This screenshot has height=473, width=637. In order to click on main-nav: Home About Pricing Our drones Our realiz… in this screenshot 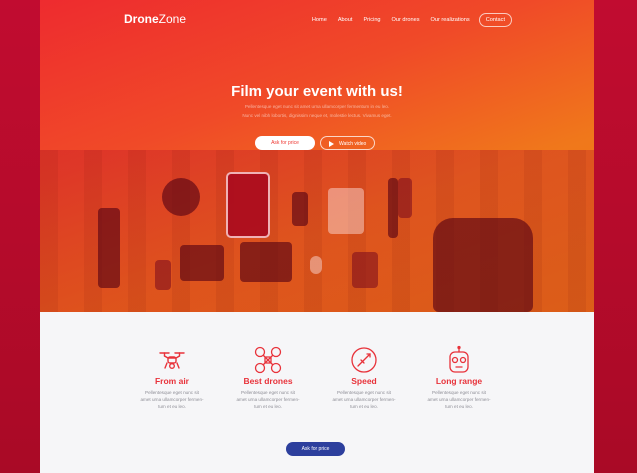, I will do `click(406, 20)`.